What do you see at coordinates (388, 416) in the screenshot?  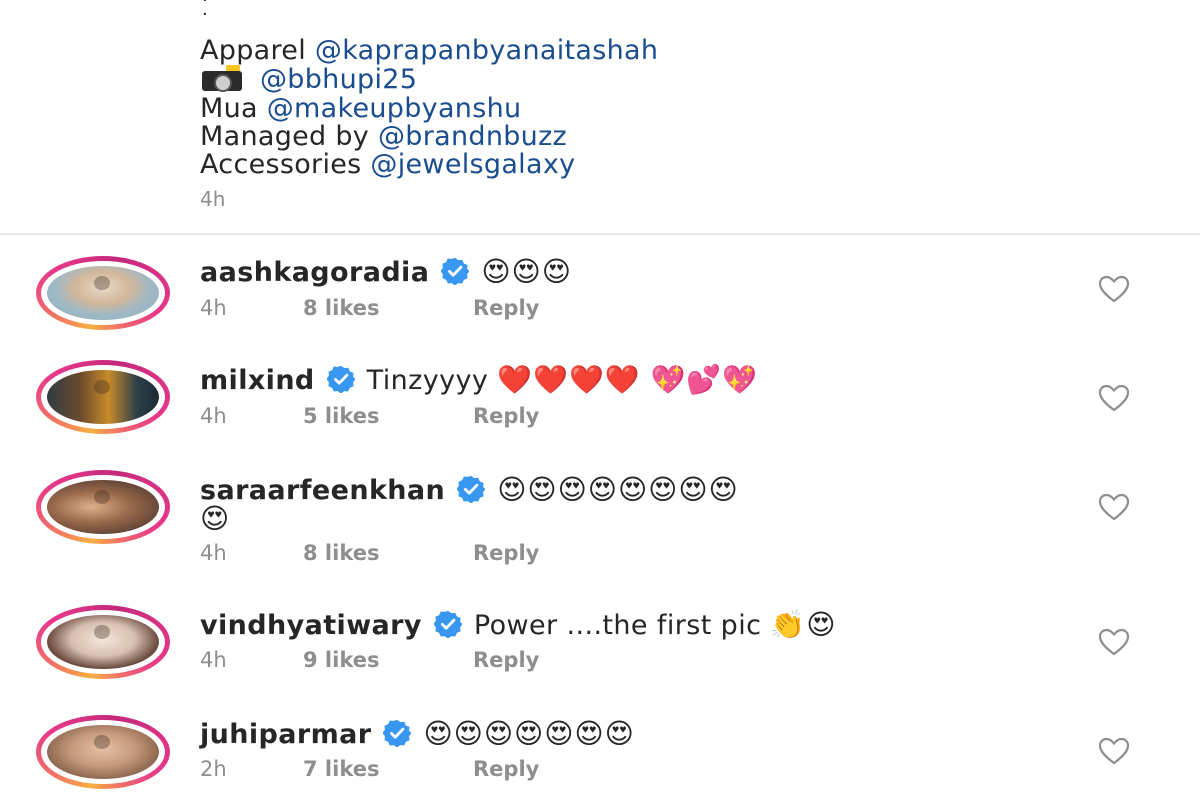 I see `likes-count: 5 likes` at bounding box center [388, 416].